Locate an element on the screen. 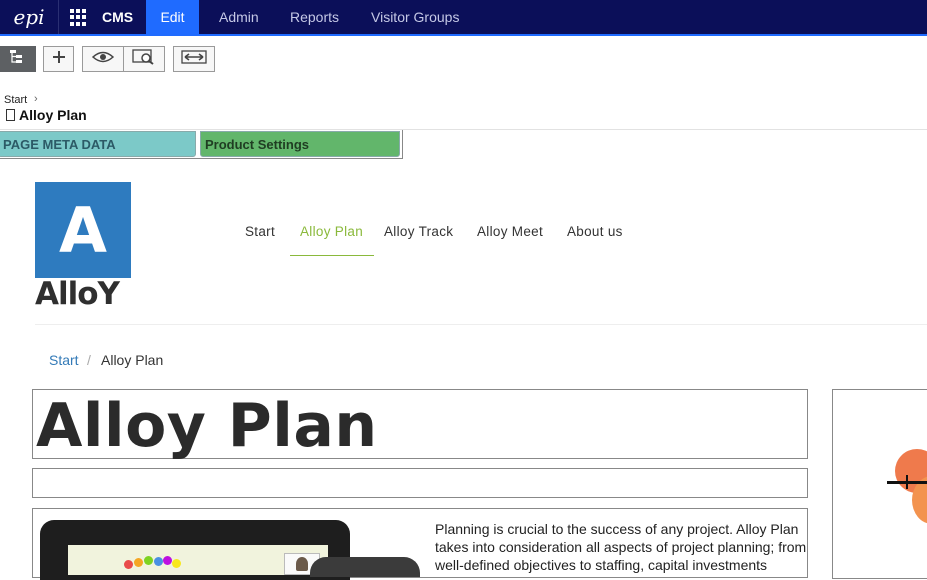 The image size is (927, 580). page-tree-button is located at coordinates (18, 59).